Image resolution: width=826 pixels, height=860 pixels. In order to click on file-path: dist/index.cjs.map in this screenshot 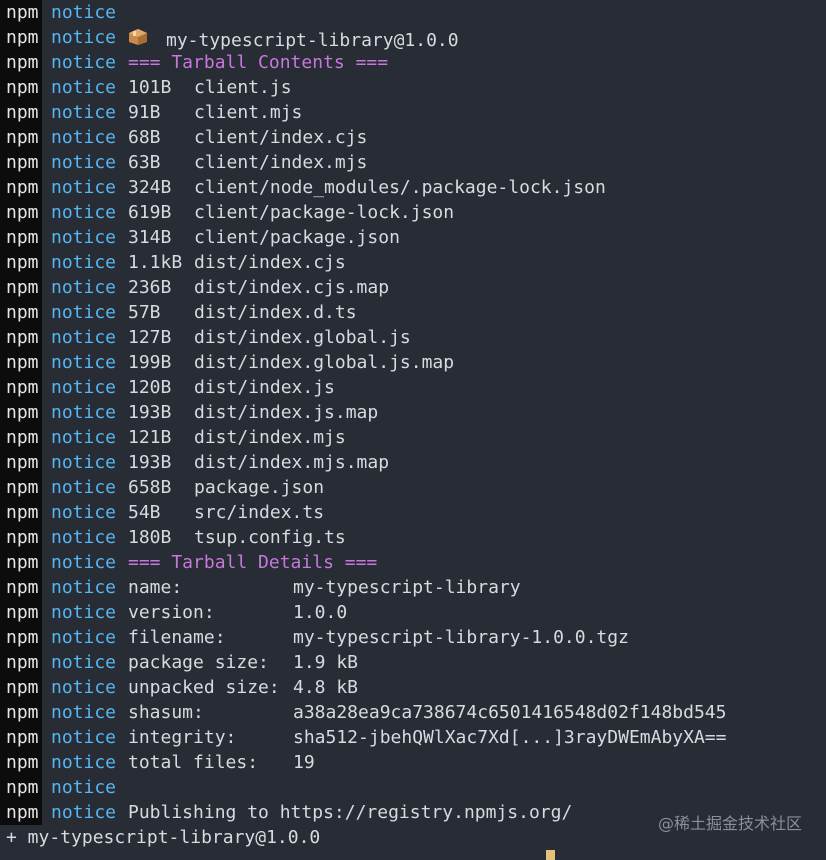, I will do `click(292, 287)`.